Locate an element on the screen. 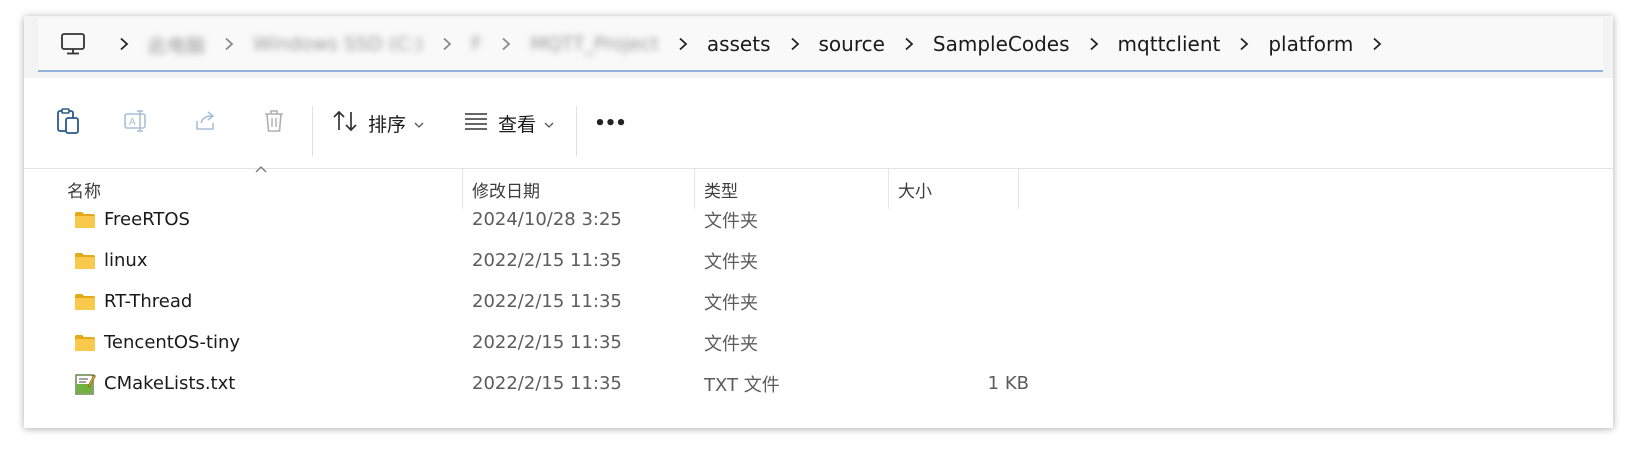 The height and width of the screenshot is (452, 1639). file-row: FreeRTOS 2024/10/28 3:25 文件夹 is located at coordinates (548, 219).